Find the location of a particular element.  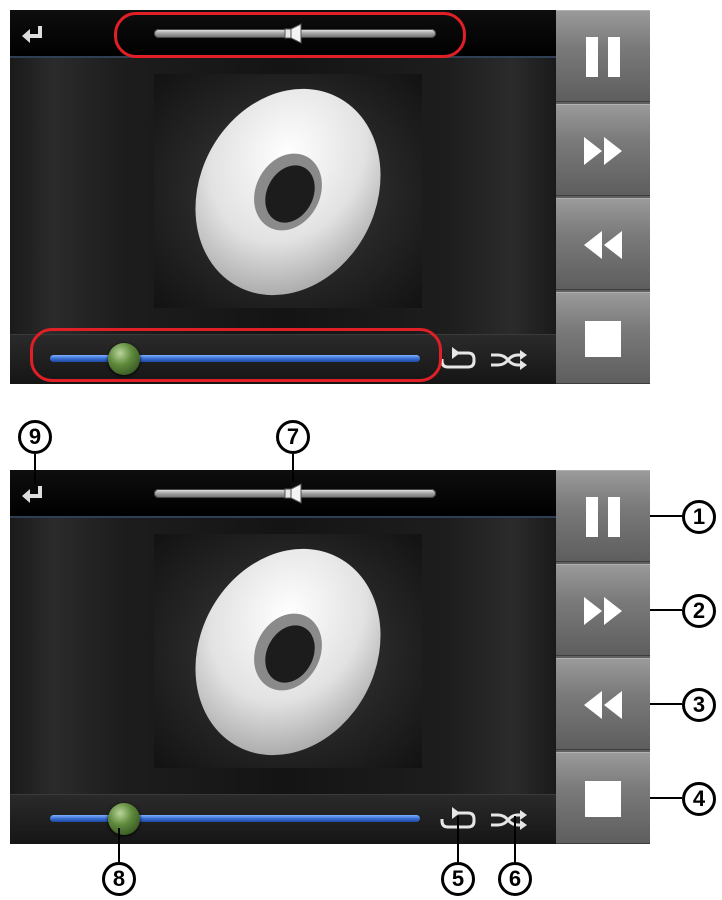

callout-4: 4 is located at coordinates (699, 799).